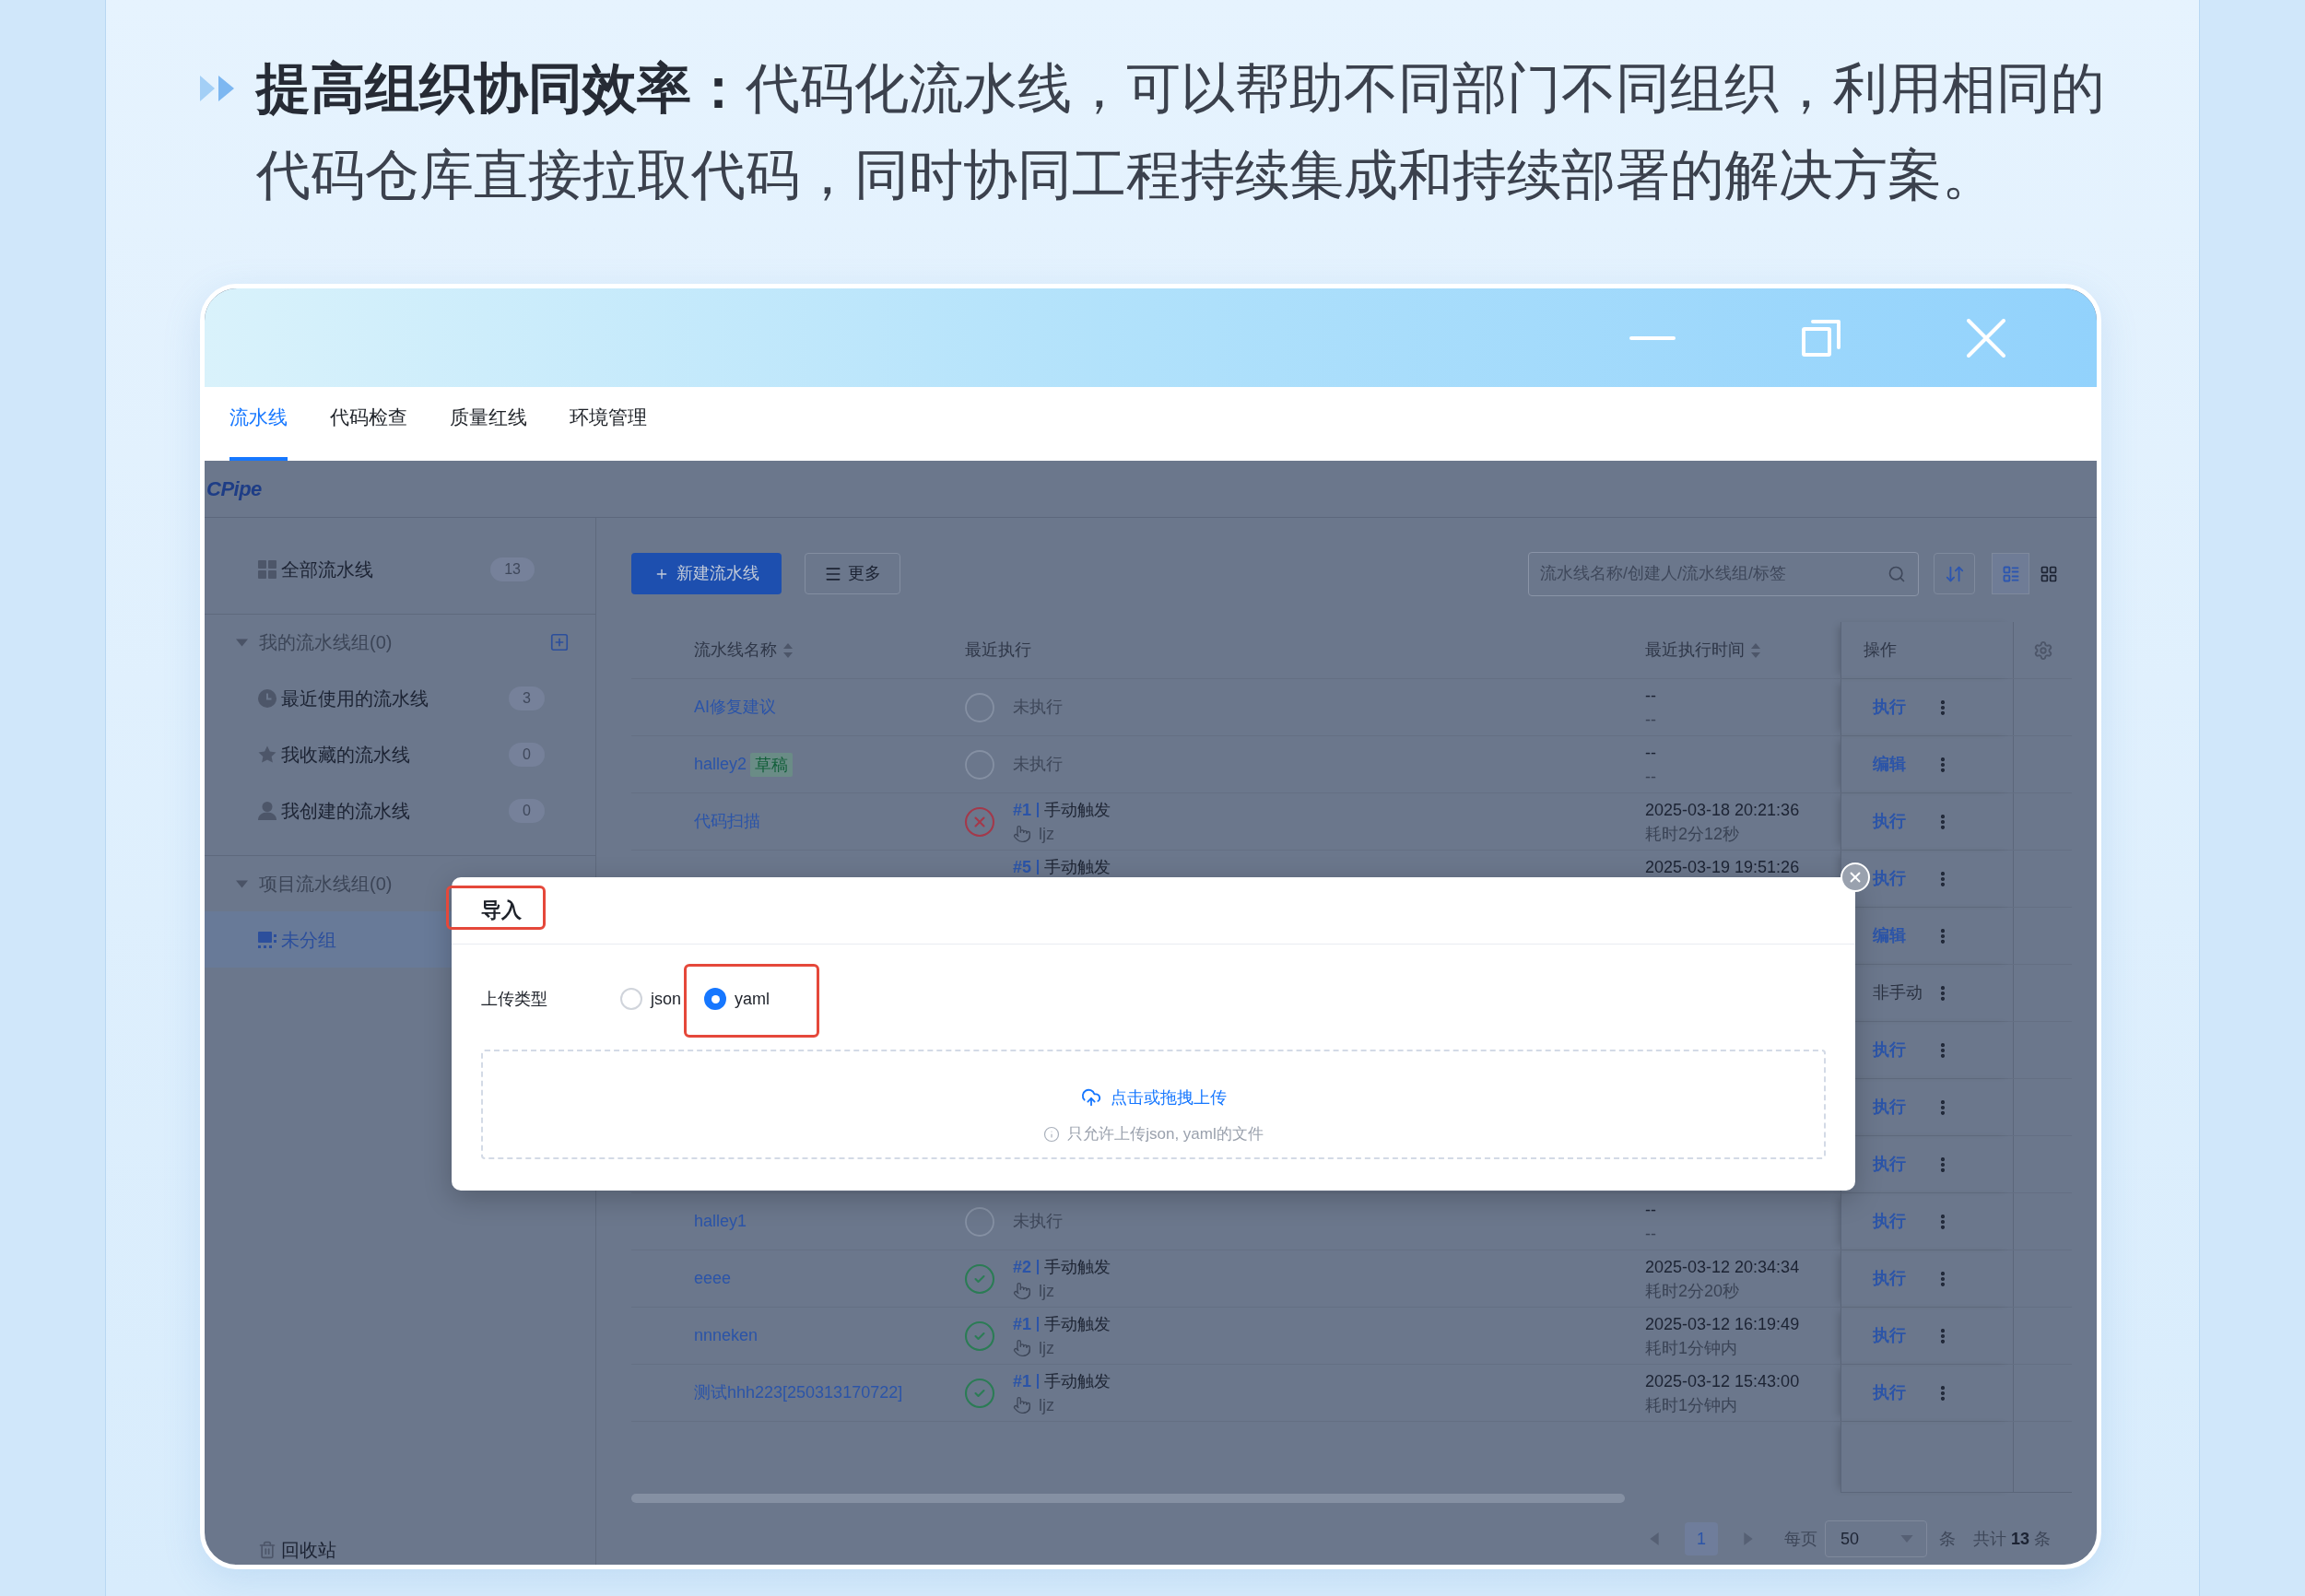  What do you see at coordinates (1855, 878) in the screenshot?
I see `close-button` at bounding box center [1855, 878].